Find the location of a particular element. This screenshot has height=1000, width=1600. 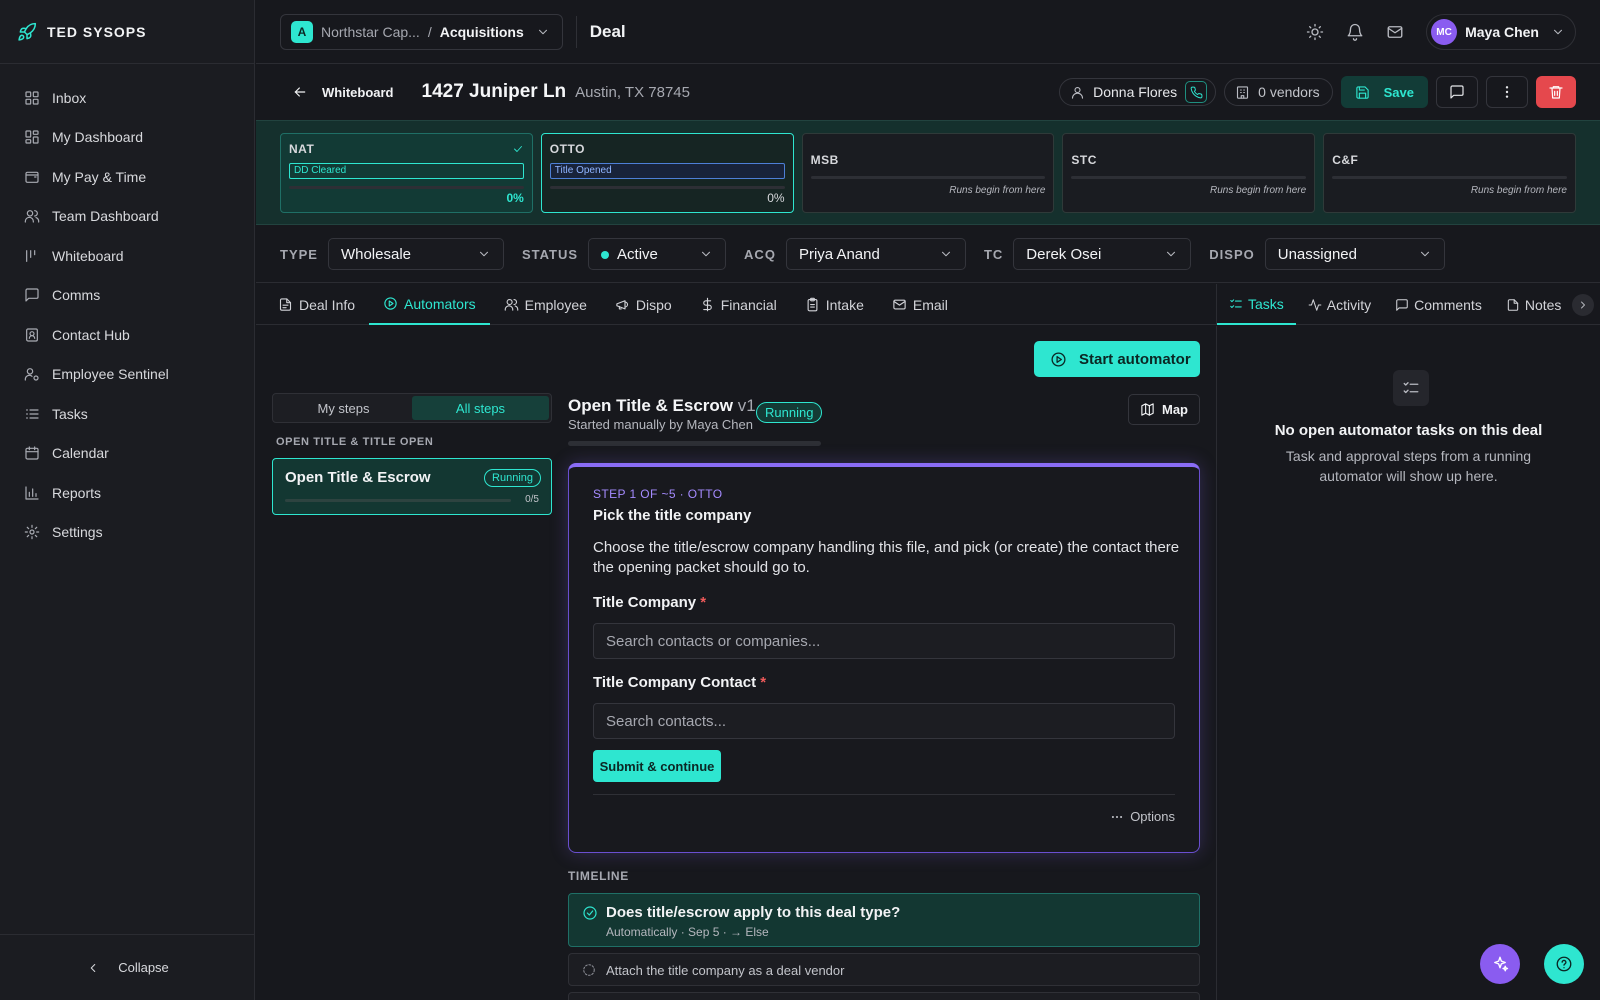

timeline-item is located at coordinates (884, 996).